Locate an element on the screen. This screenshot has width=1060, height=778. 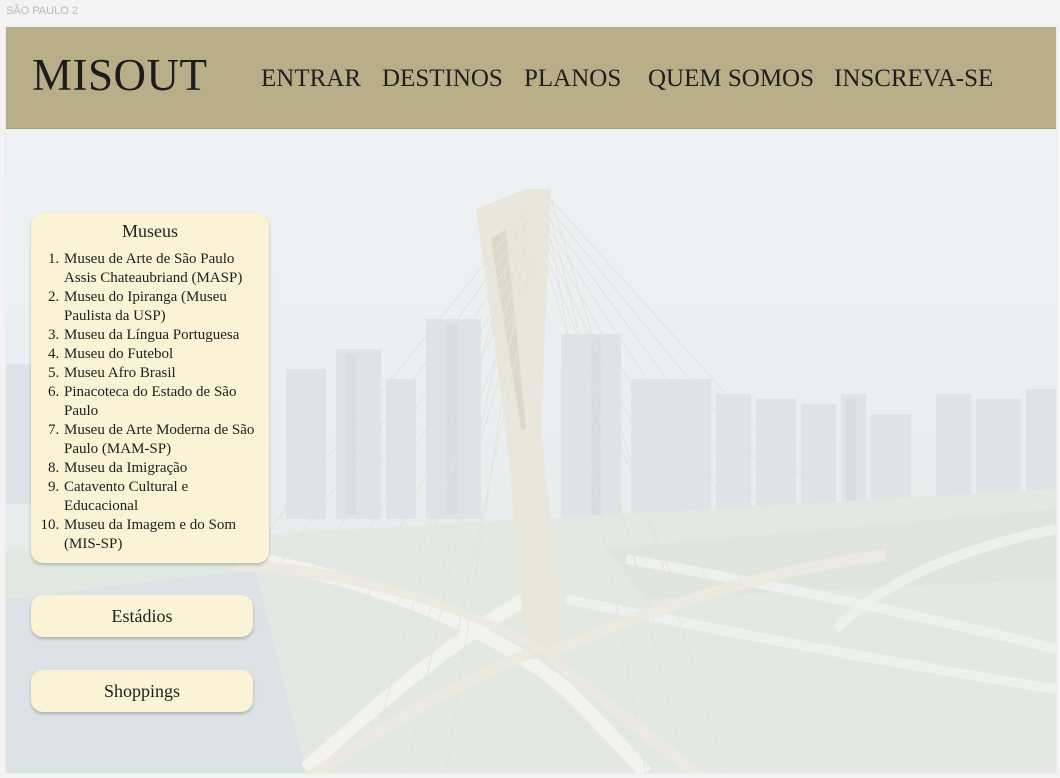
museus-item: Museu Afro Brasil is located at coordinates (162, 373).